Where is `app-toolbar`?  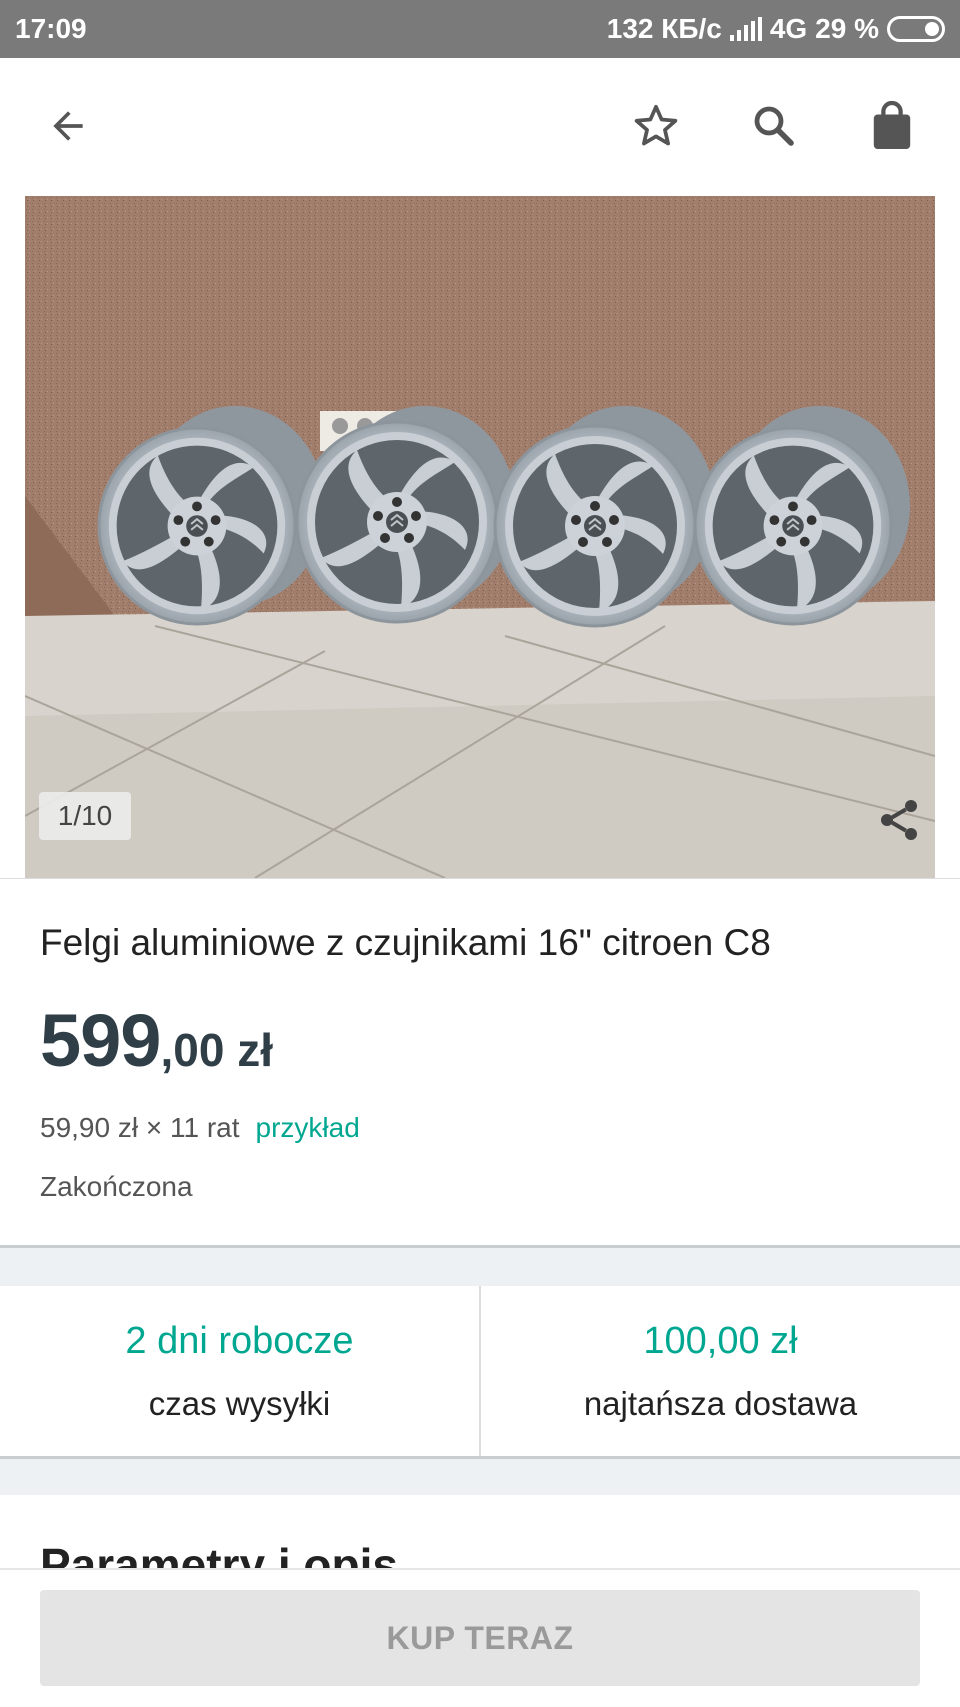 app-toolbar is located at coordinates (480, 127).